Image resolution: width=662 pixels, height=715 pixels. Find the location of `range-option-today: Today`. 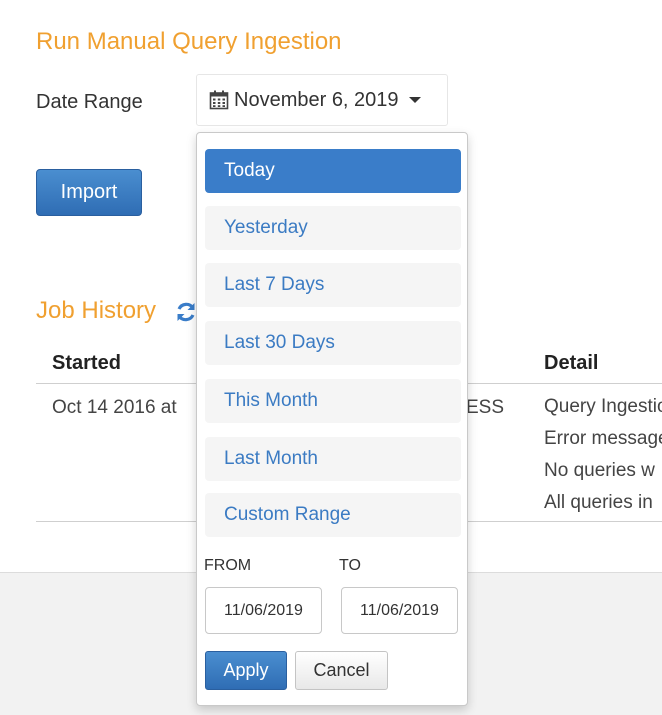

range-option-today: Today is located at coordinates (333, 171).